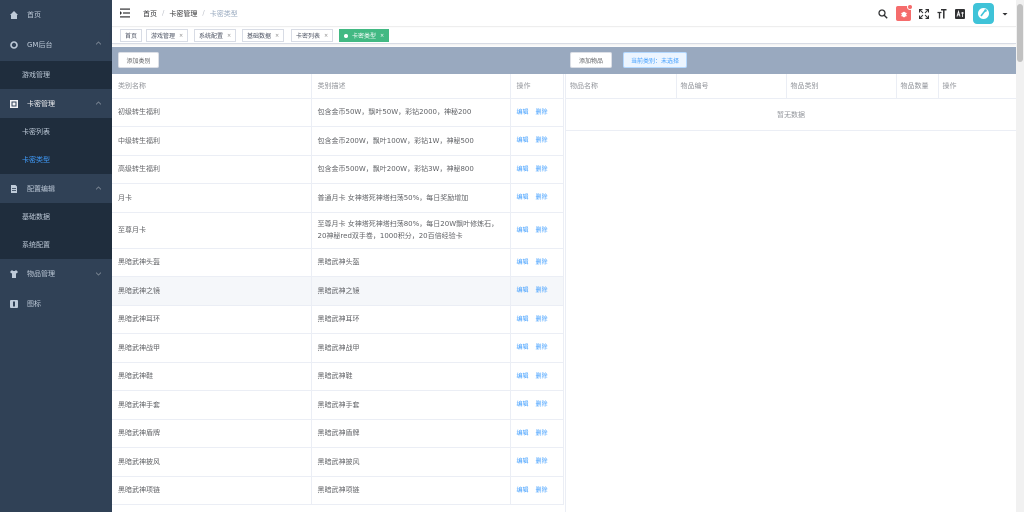 This screenshot has height=512, width=1024. Describe the element at coordinates (364, 35) in the screenshot. I see `tag-card-type: 卡密类型 ×` at that location.